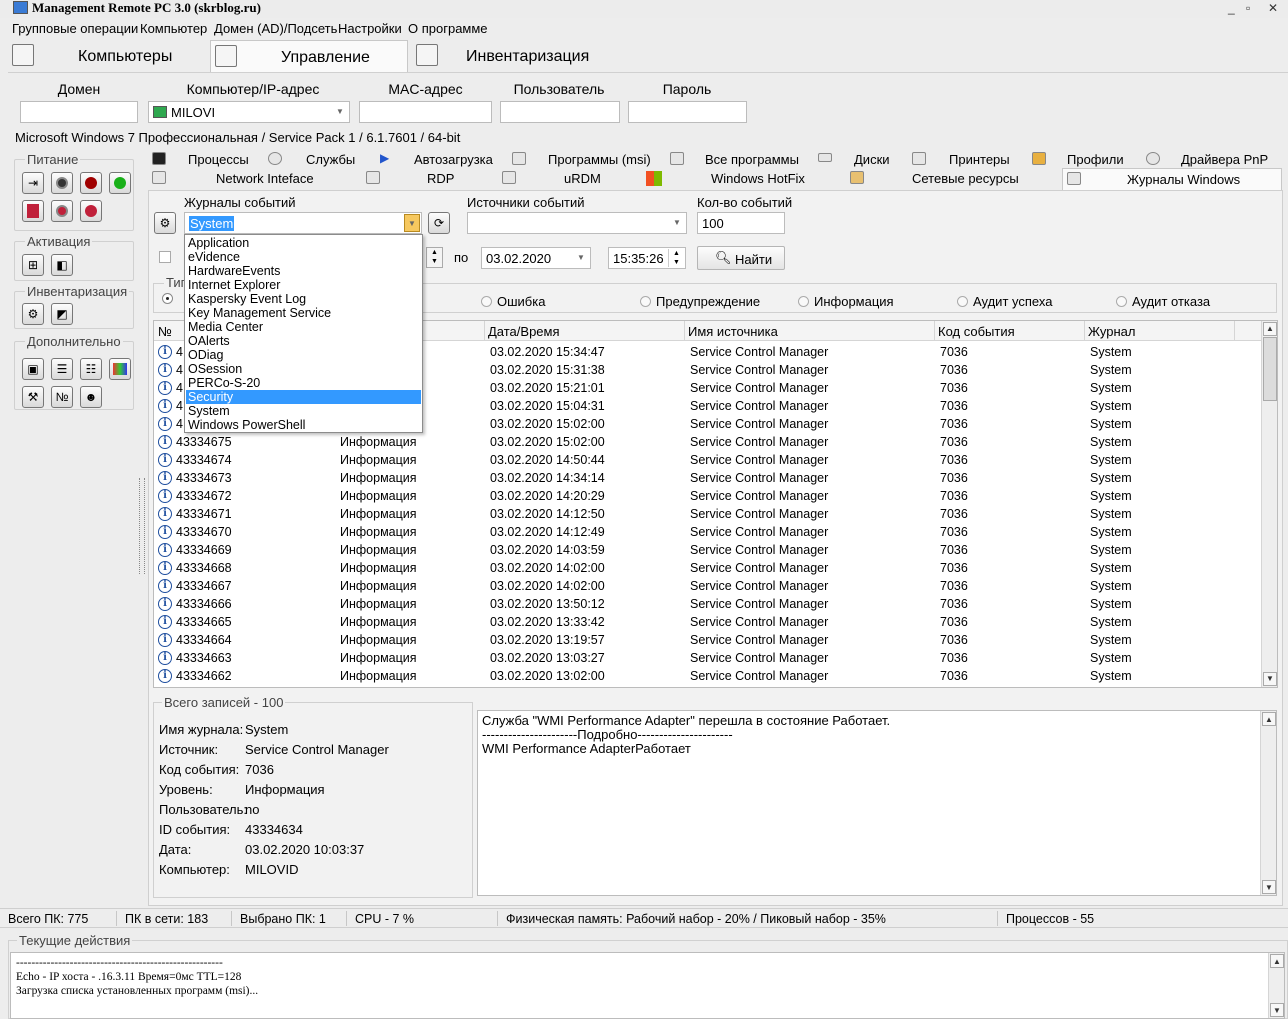 The image size is (1288, 1019). What do you see at coordinates (1163, 301) in the screenshot?
I see `audit-failure-radio: Аудит отказа` at bounding box center [1163, 301].